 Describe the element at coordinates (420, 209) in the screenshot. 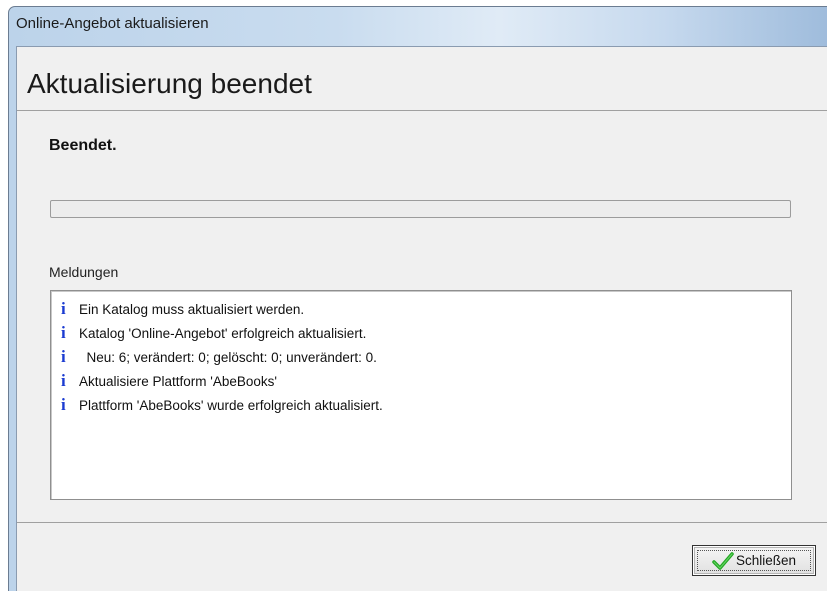

I see `progress-bar` at that location.